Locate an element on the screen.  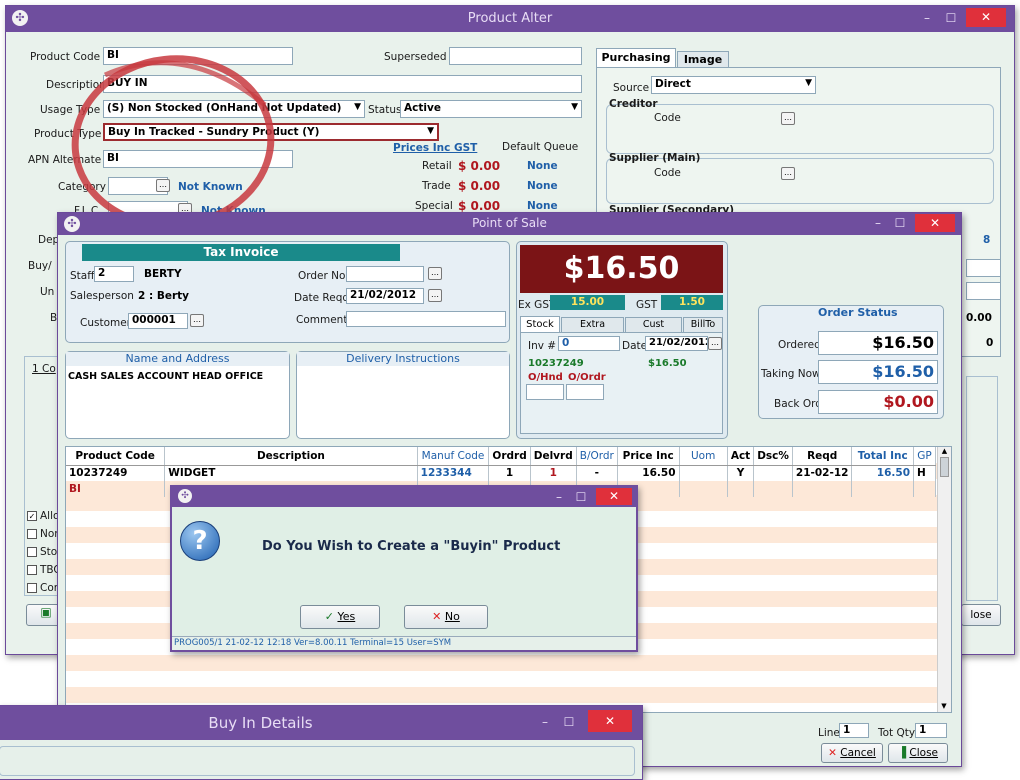
close-button-partial: lose is located at coordinates (981, 615).